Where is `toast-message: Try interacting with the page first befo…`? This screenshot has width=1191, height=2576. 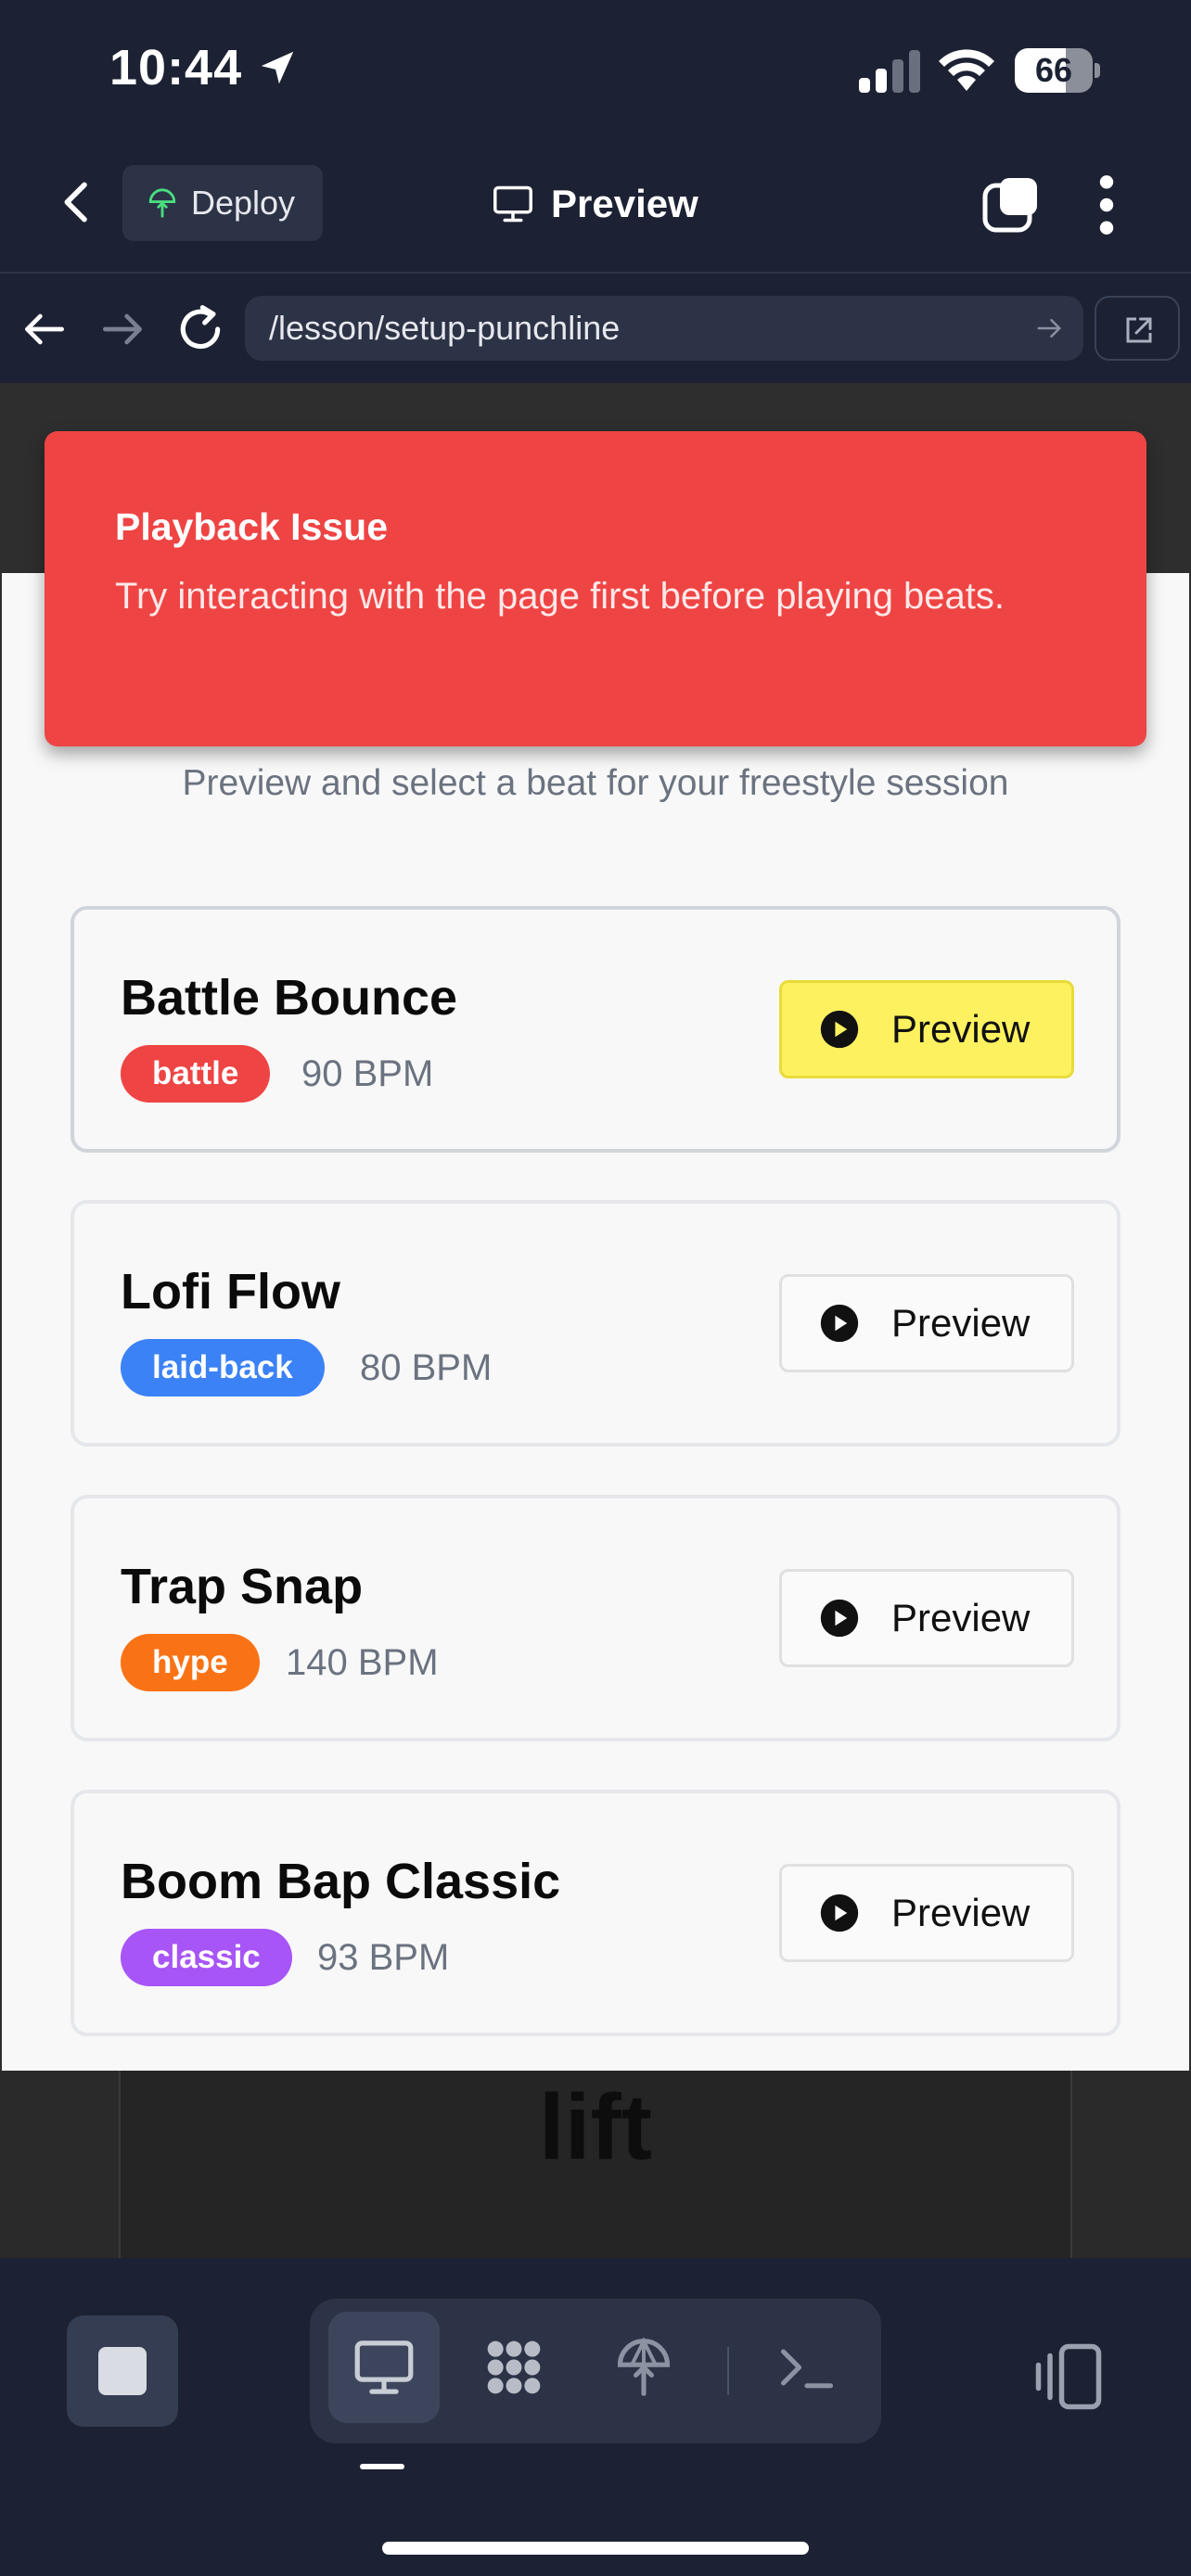 toast-message: Try interacting with the page first befo… is located at coordinates (560, 596).